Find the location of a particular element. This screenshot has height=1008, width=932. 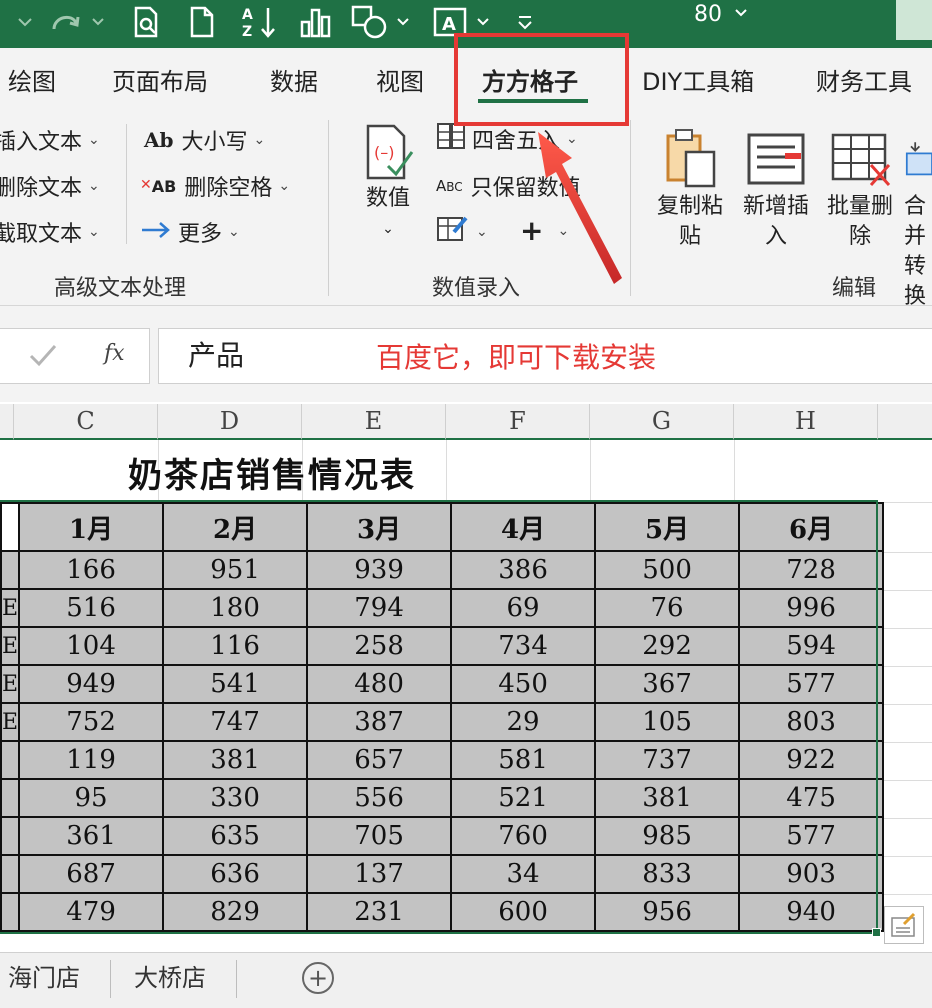

case-label: 大小写 is located at coordinates (214, 142).